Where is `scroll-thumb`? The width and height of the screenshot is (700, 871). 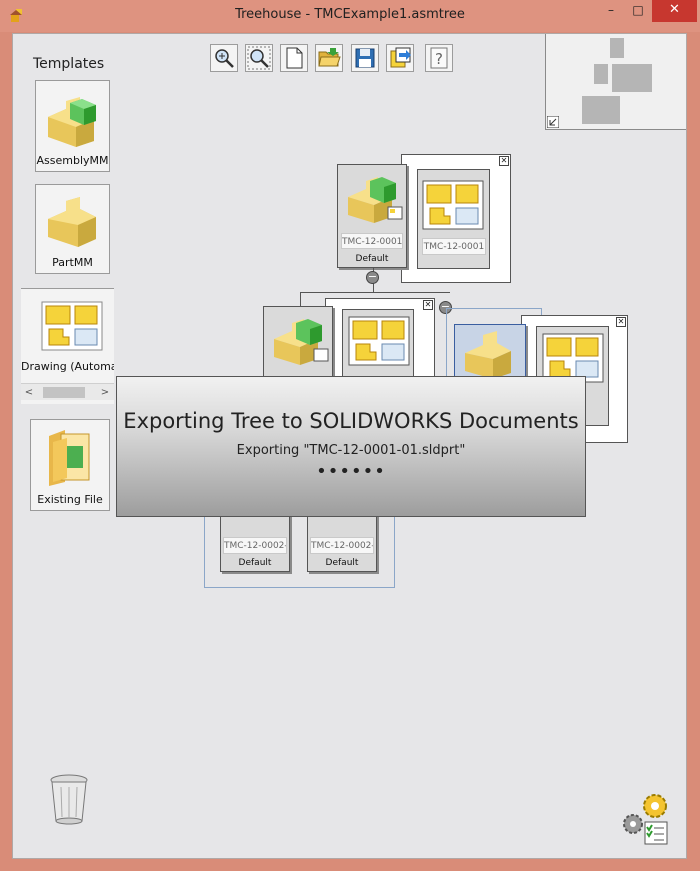
scroll-thumb is located at coordinates (64, 392).